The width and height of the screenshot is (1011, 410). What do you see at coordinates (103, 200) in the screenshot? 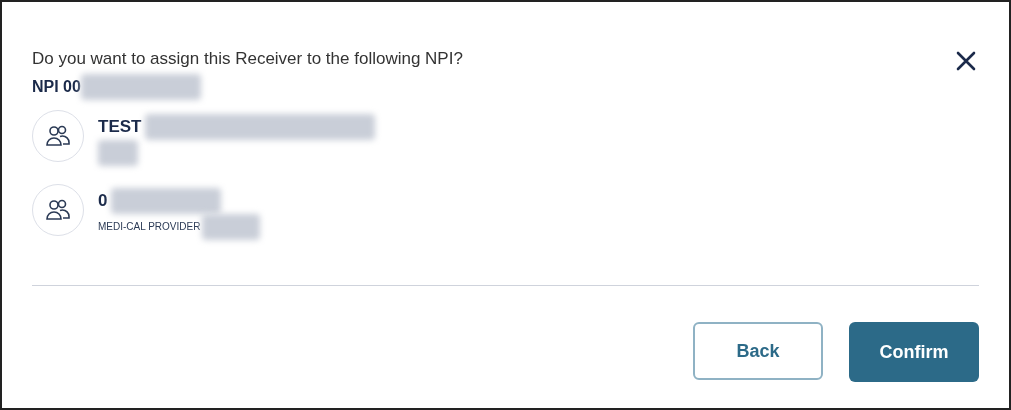
I see `entry-name: 0` at bounding box center [103, 200].